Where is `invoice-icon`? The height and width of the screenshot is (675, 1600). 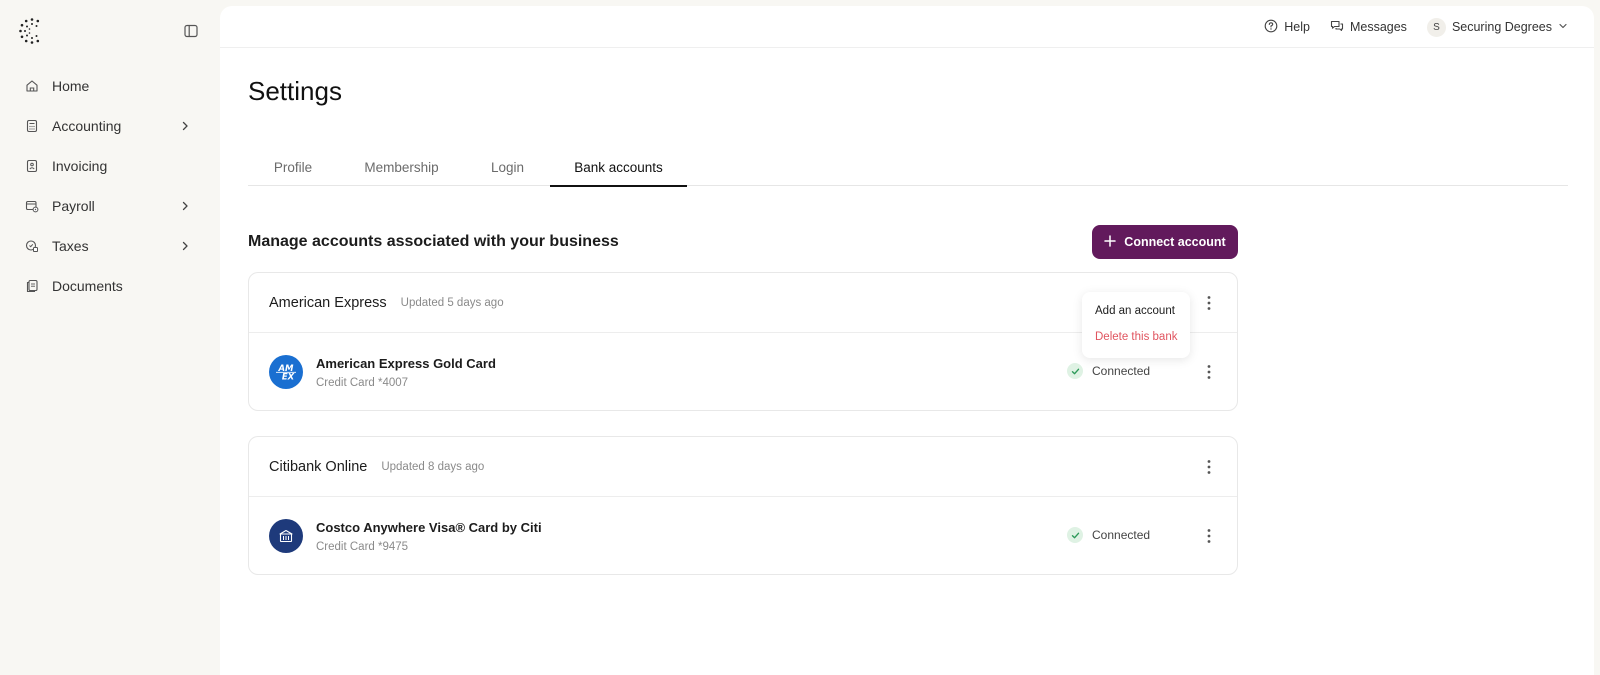
invoice-icon is located at coordinates (32, 166).